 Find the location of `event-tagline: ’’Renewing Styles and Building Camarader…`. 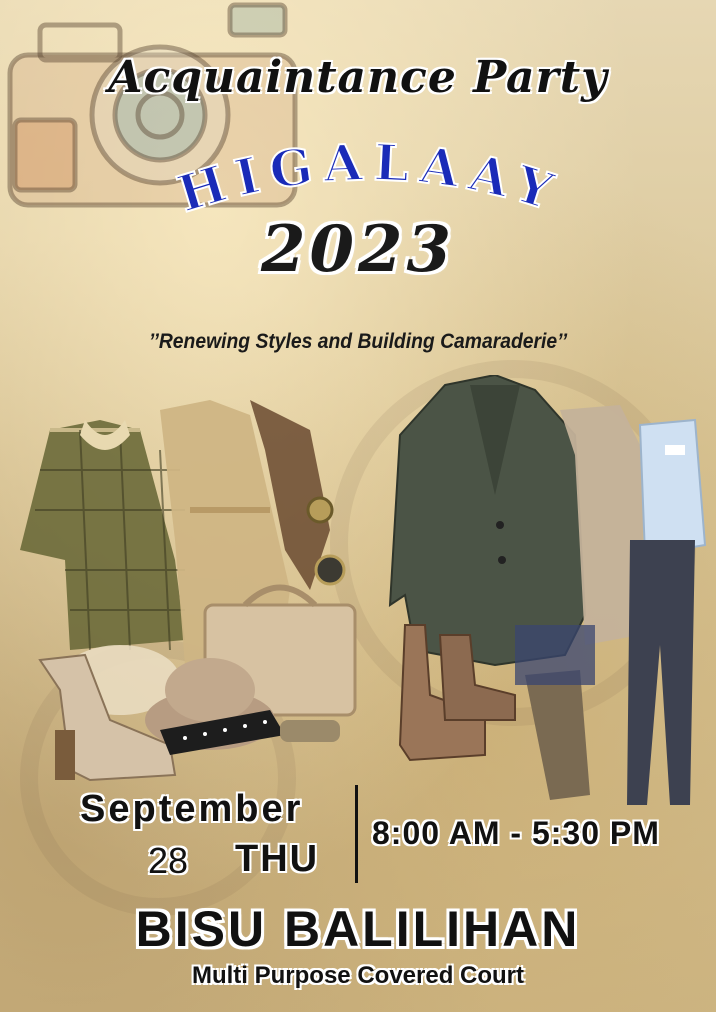

event-tagline: ’’Renewing Styles and Building Camarader… is located at coordinates (358, 341).